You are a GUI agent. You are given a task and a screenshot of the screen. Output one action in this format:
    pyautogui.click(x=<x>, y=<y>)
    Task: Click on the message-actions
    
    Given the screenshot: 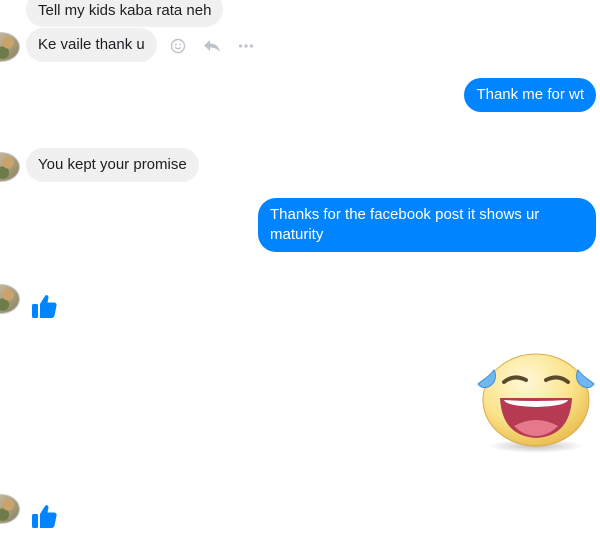 What is the action you would take?
    pyautogui.click(x=212, y=46)
    